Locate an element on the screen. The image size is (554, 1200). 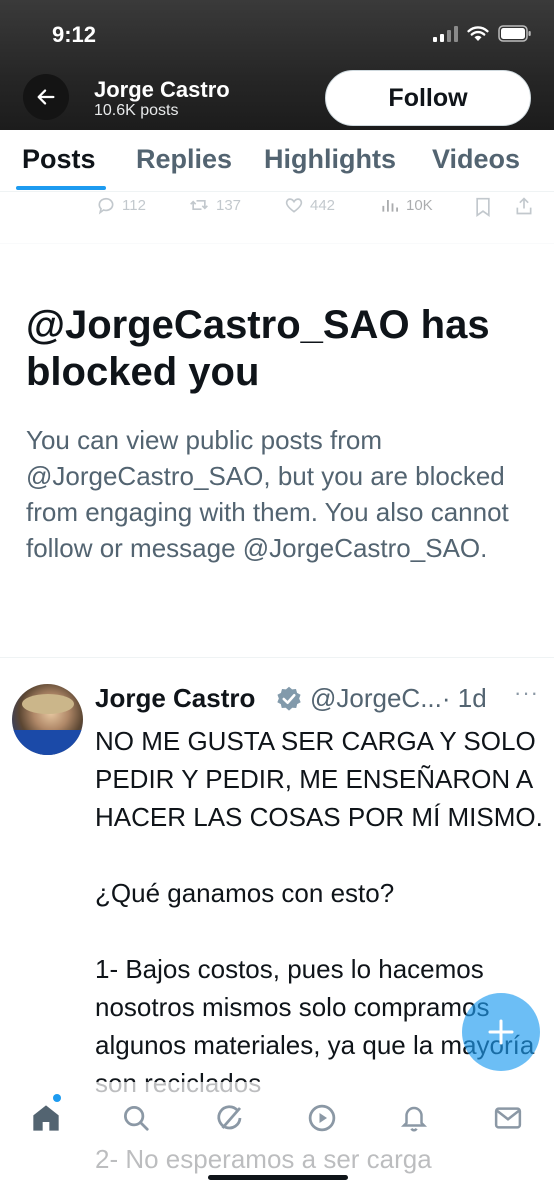
active-tab-indicator is located at coordinates (61, 188).